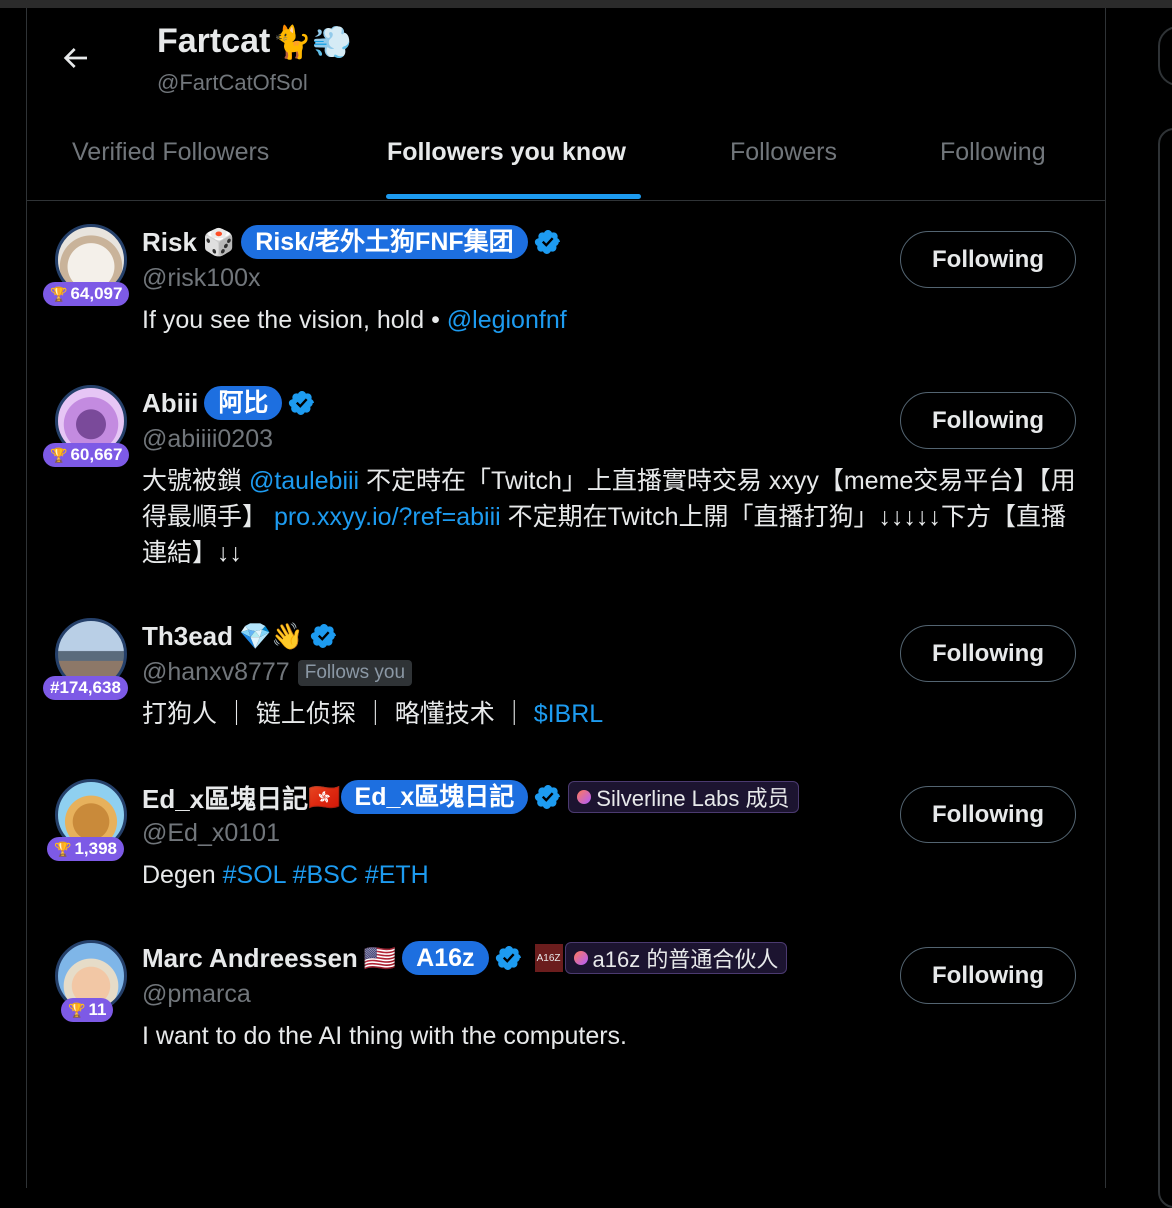 The height and width of the screenshot is (1208, 1172). What do you see at coordinates (312, 41) in the screenshot?
I see `cat-wind-emoji-icon: 🐈💨` at bounding box center [312, 41].